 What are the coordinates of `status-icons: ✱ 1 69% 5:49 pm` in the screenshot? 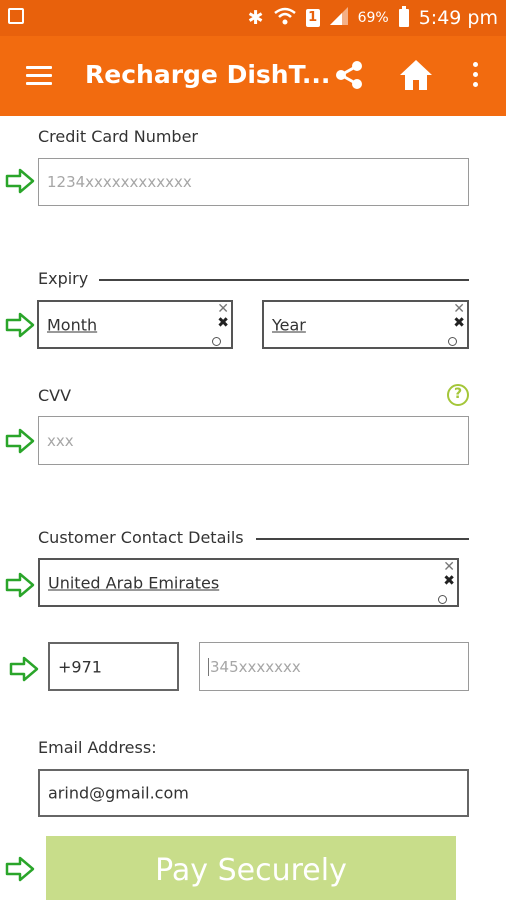 It's located at (373, 18).